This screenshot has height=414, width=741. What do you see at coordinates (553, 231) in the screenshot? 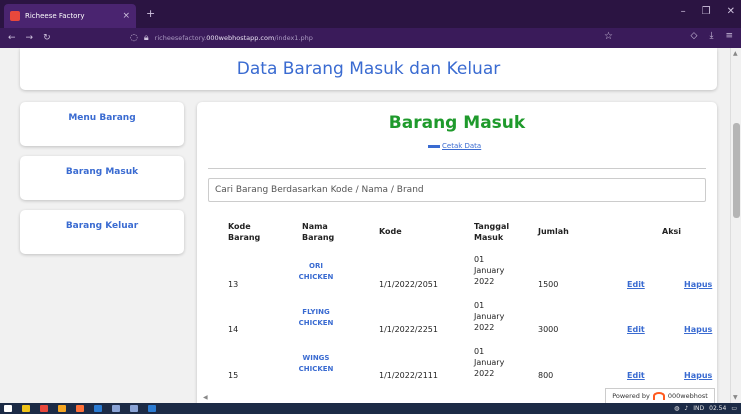
I see `column-header-jumlah: Jumlah` at bounding box center [553, 231].